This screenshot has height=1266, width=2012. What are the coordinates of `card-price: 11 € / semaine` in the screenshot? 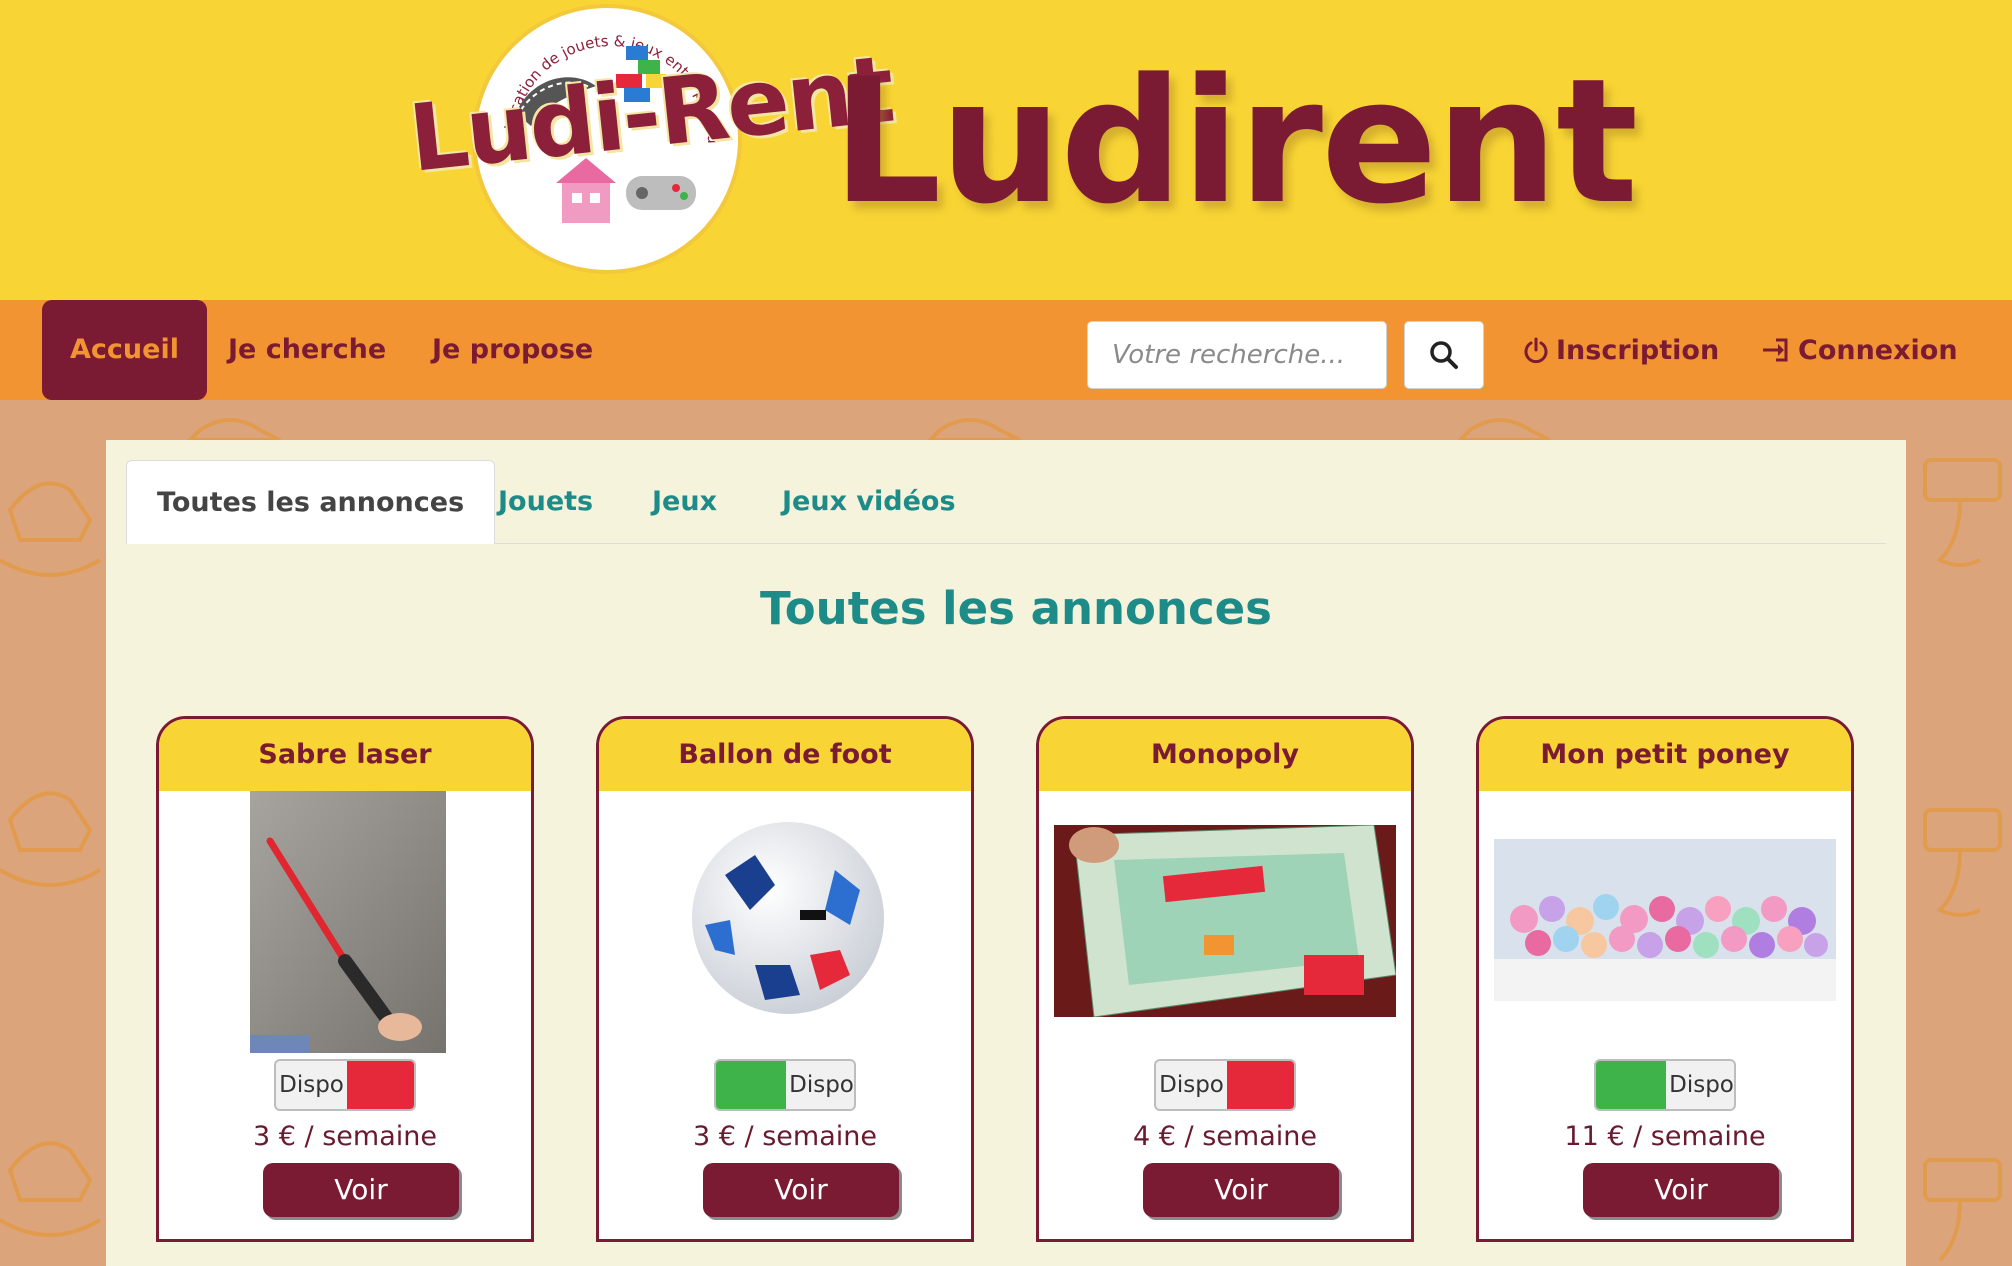 It's located at (1665, 1136).